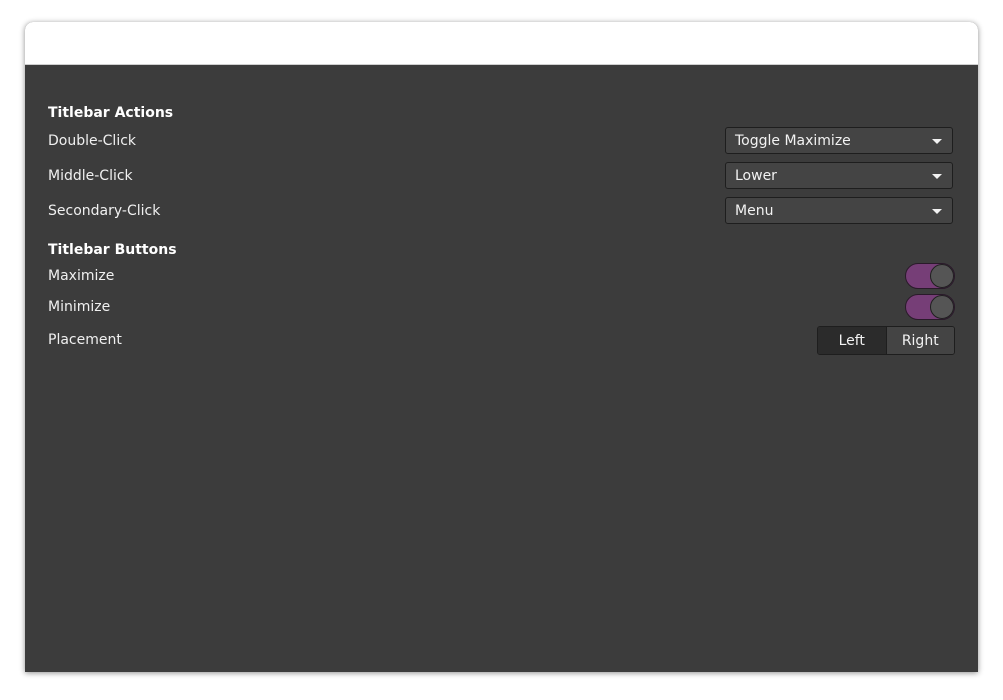  I want to click on double-click-label: Double-Click, so click(92, 141).